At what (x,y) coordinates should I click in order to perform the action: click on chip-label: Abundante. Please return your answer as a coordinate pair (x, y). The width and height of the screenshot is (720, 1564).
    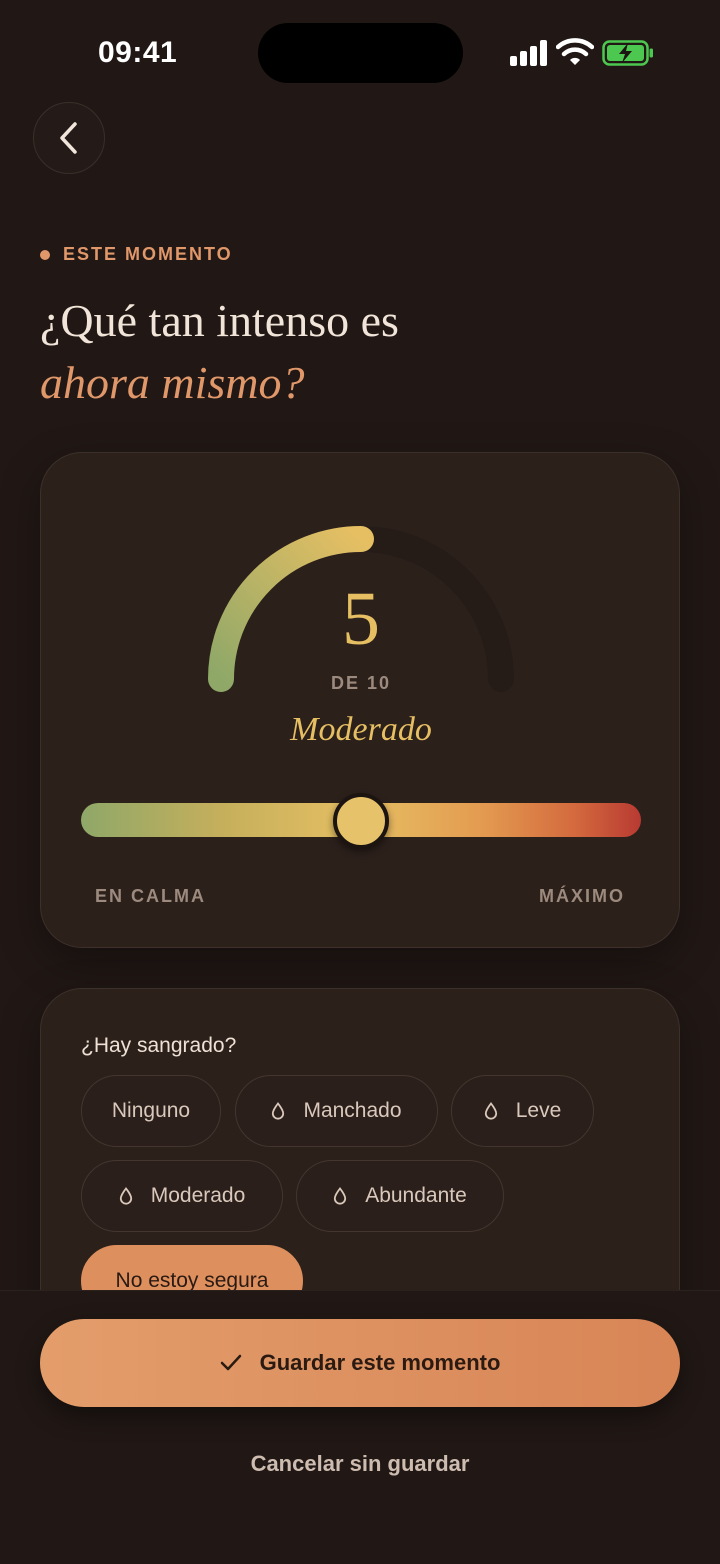
    Looking at the image, I should click on (416, 1195).